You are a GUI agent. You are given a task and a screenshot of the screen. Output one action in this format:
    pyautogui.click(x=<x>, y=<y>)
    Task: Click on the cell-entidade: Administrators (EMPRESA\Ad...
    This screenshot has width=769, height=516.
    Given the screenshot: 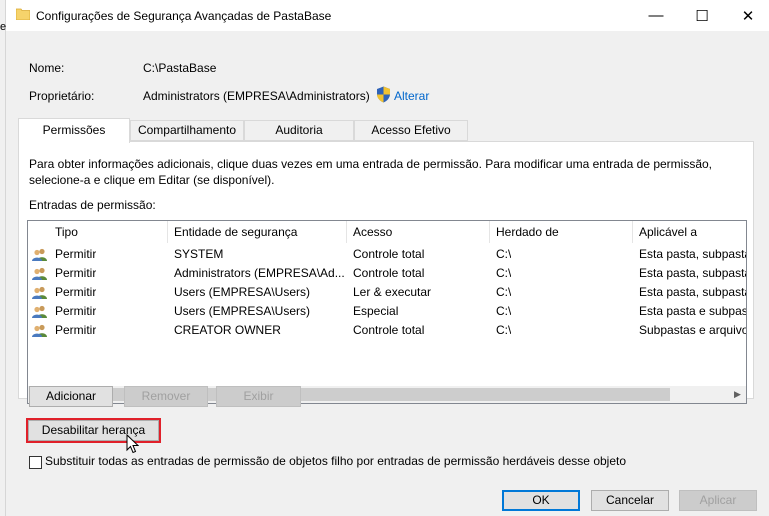 What is the action you would take?
    pyautogui.click(x=259, y=273)
    